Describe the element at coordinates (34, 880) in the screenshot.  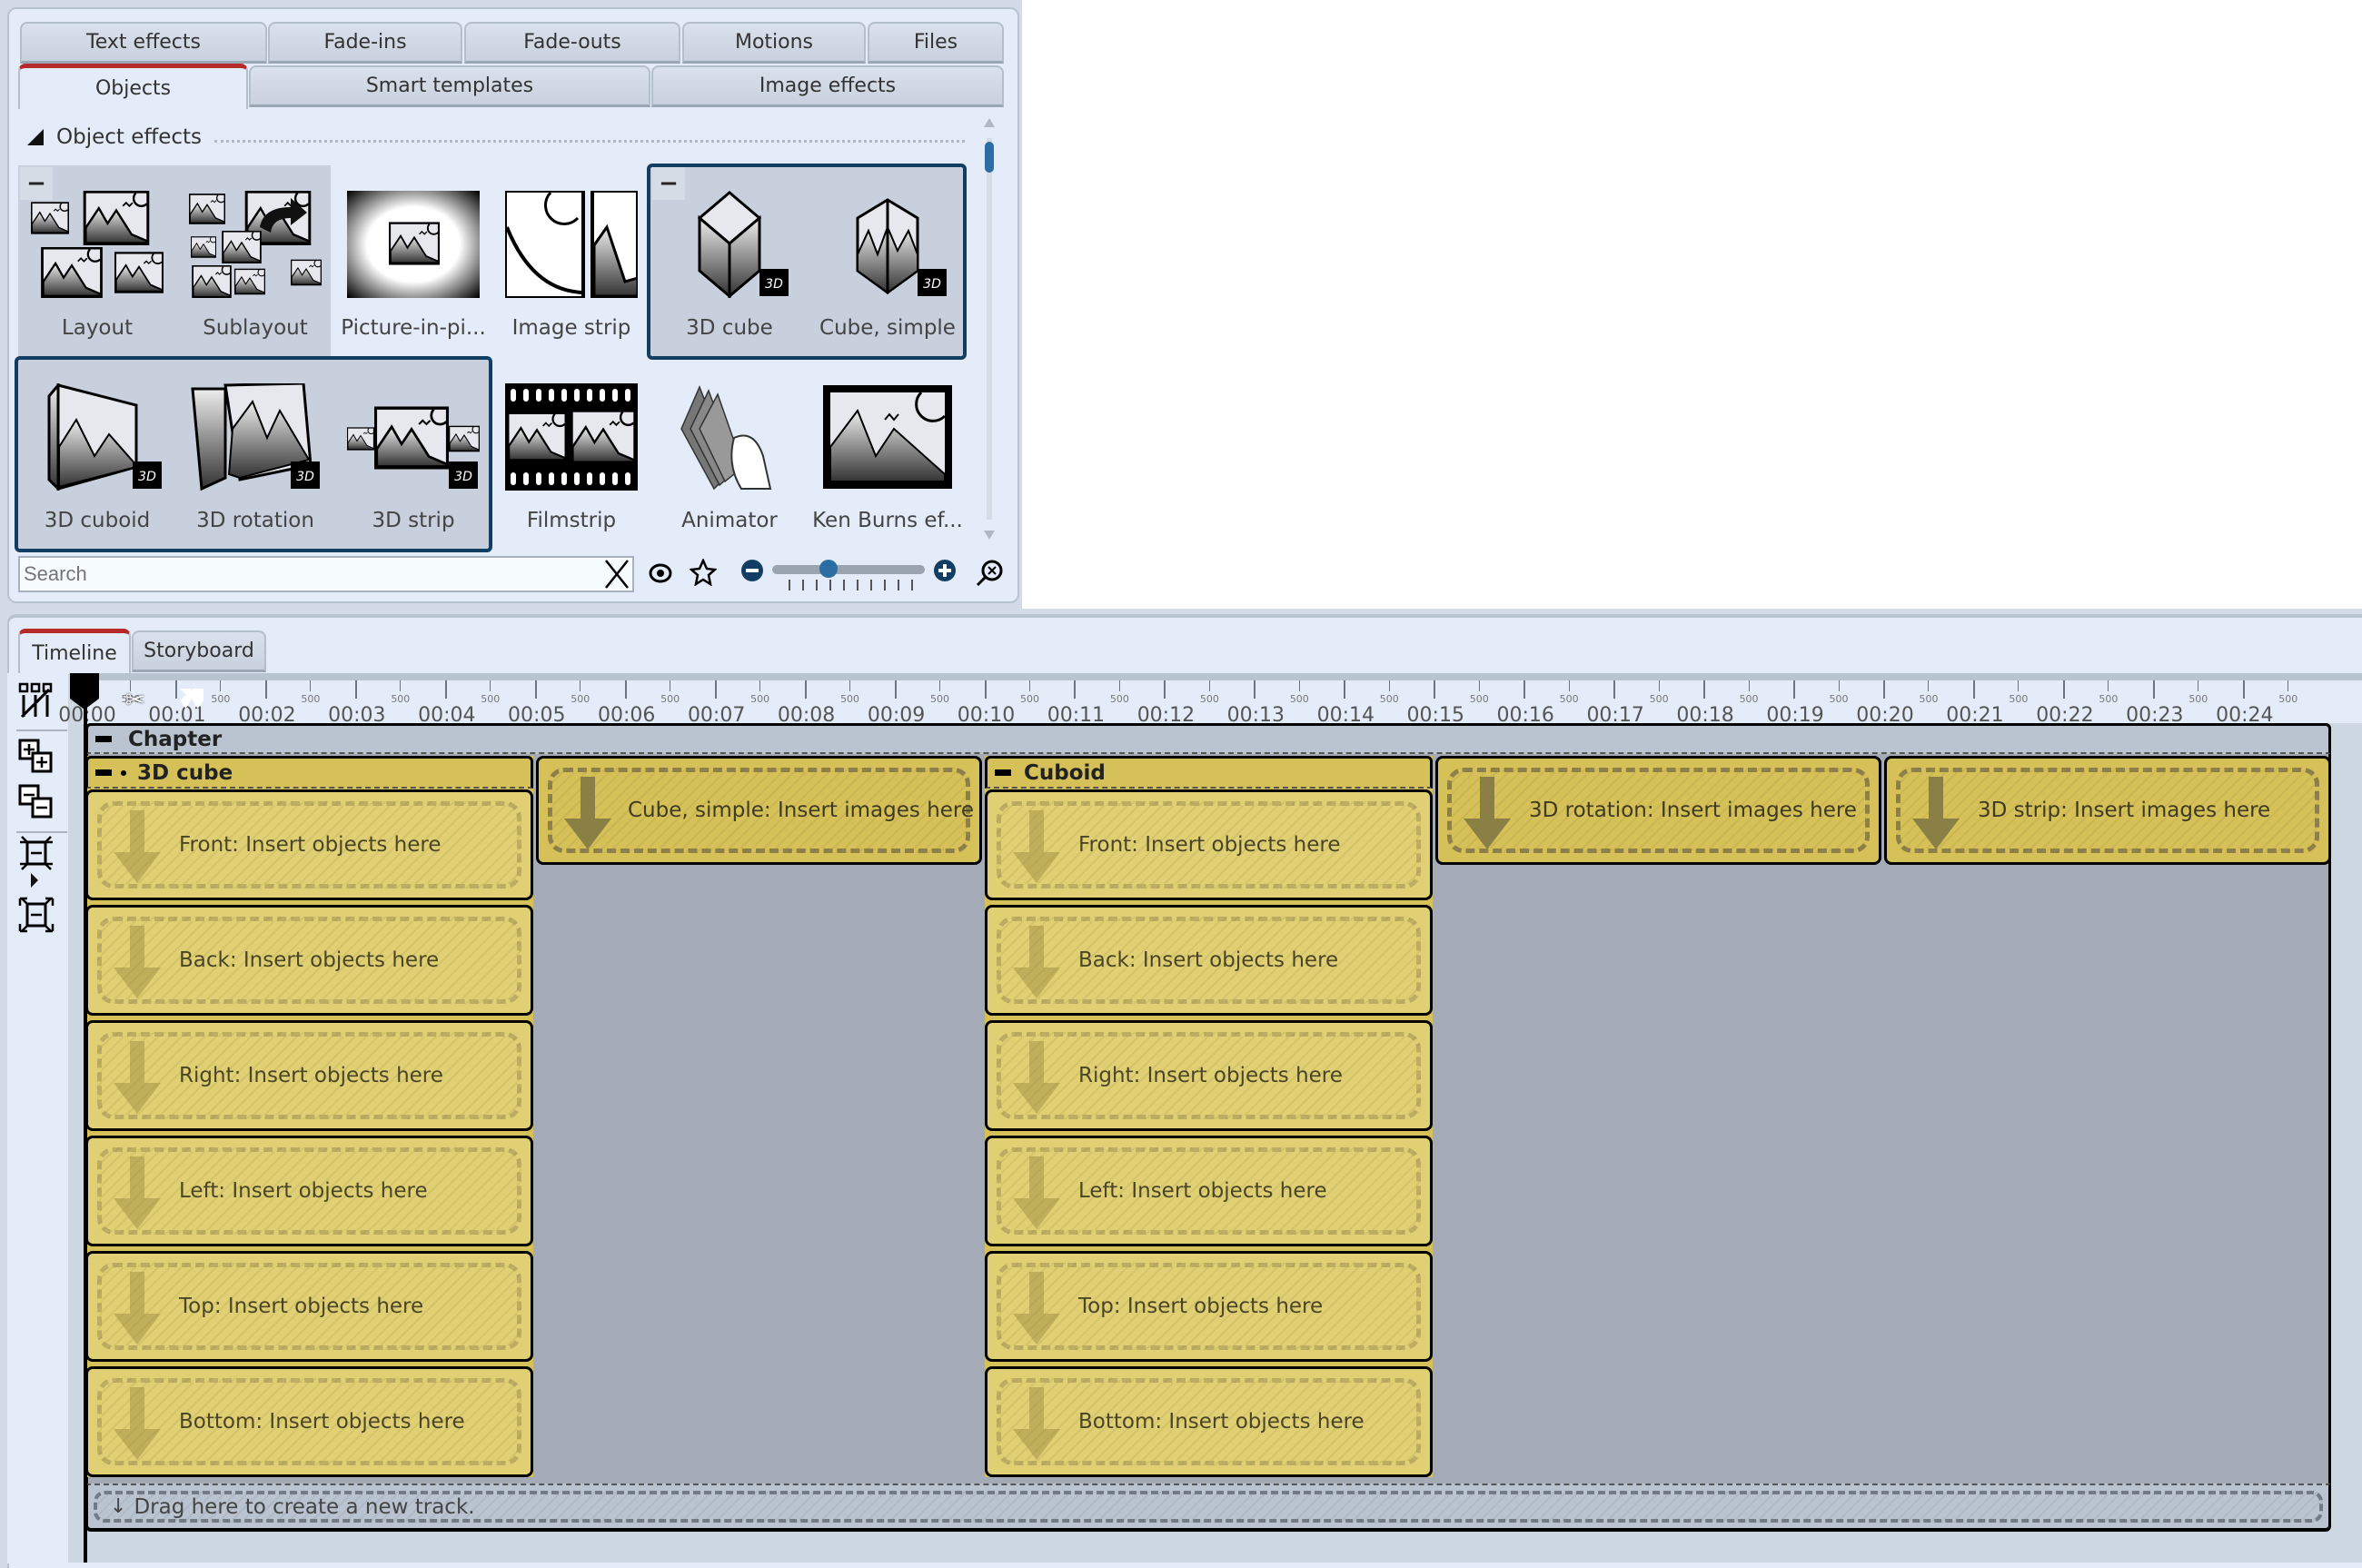
I see `expand-arrow-icon` at that location.